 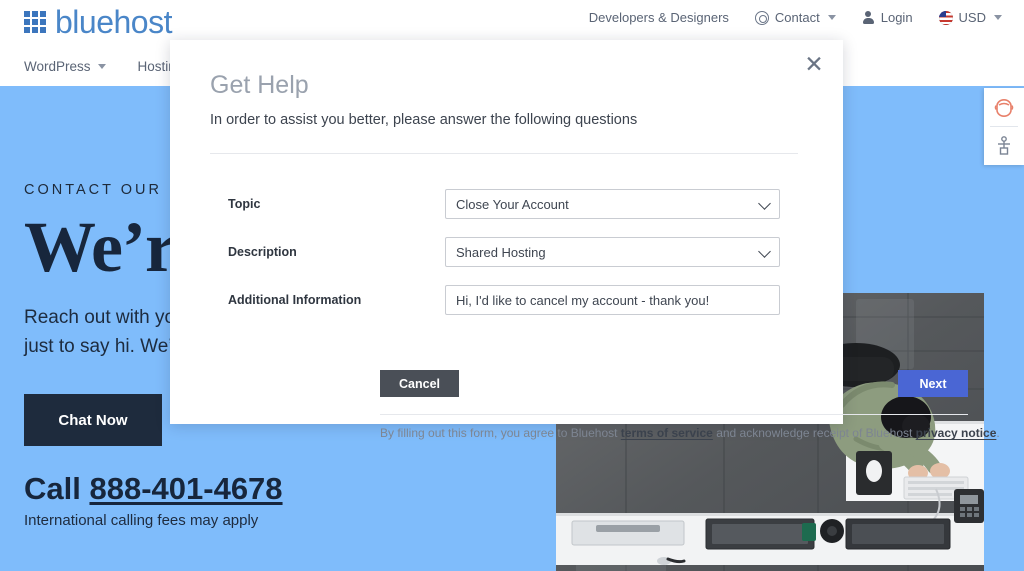 I want to click on nav-login-label: Login, so click(x=896, y=17).